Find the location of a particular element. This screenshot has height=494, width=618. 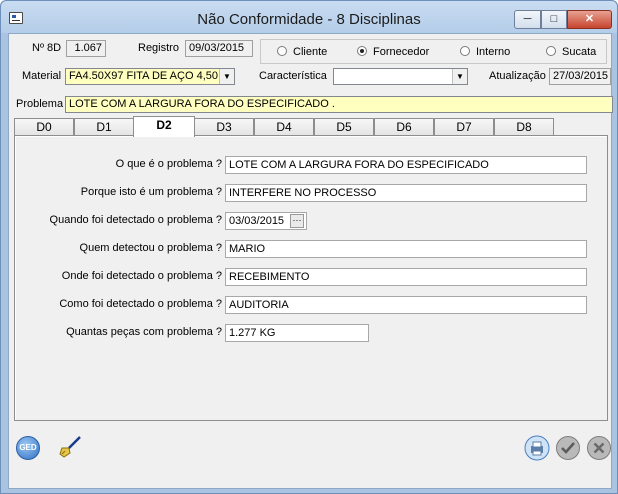

question-what: O que é o problema ? is located at coordinates (168, 164).